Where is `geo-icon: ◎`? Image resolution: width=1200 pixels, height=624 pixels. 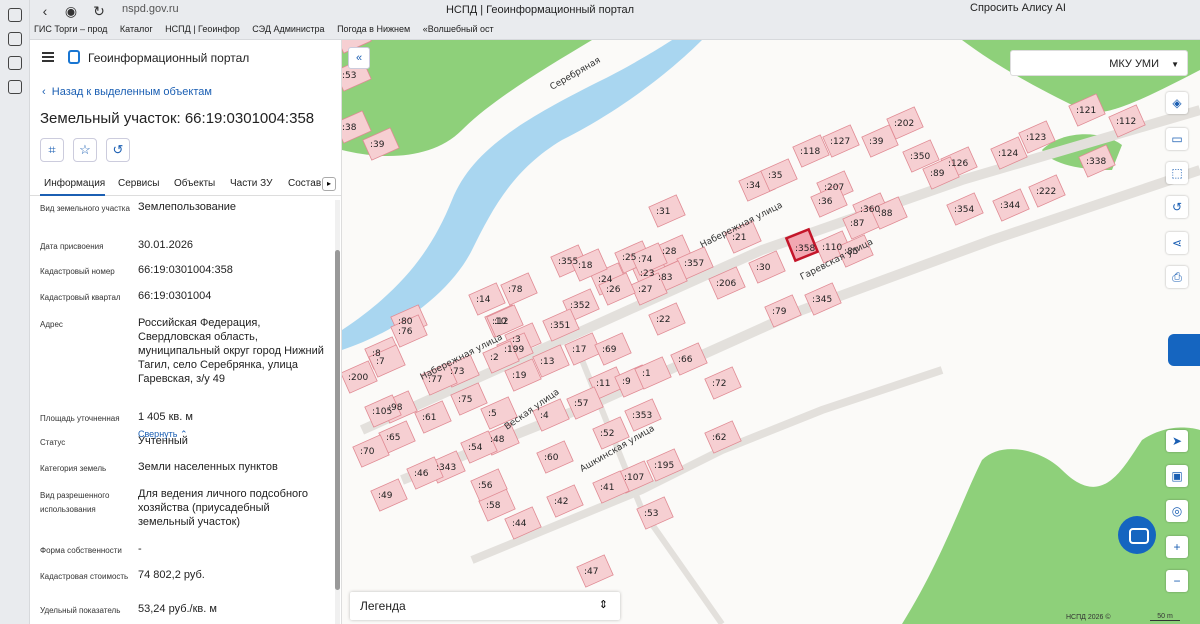 geo-icon: ◎ is located at coordinates (1177, 511).